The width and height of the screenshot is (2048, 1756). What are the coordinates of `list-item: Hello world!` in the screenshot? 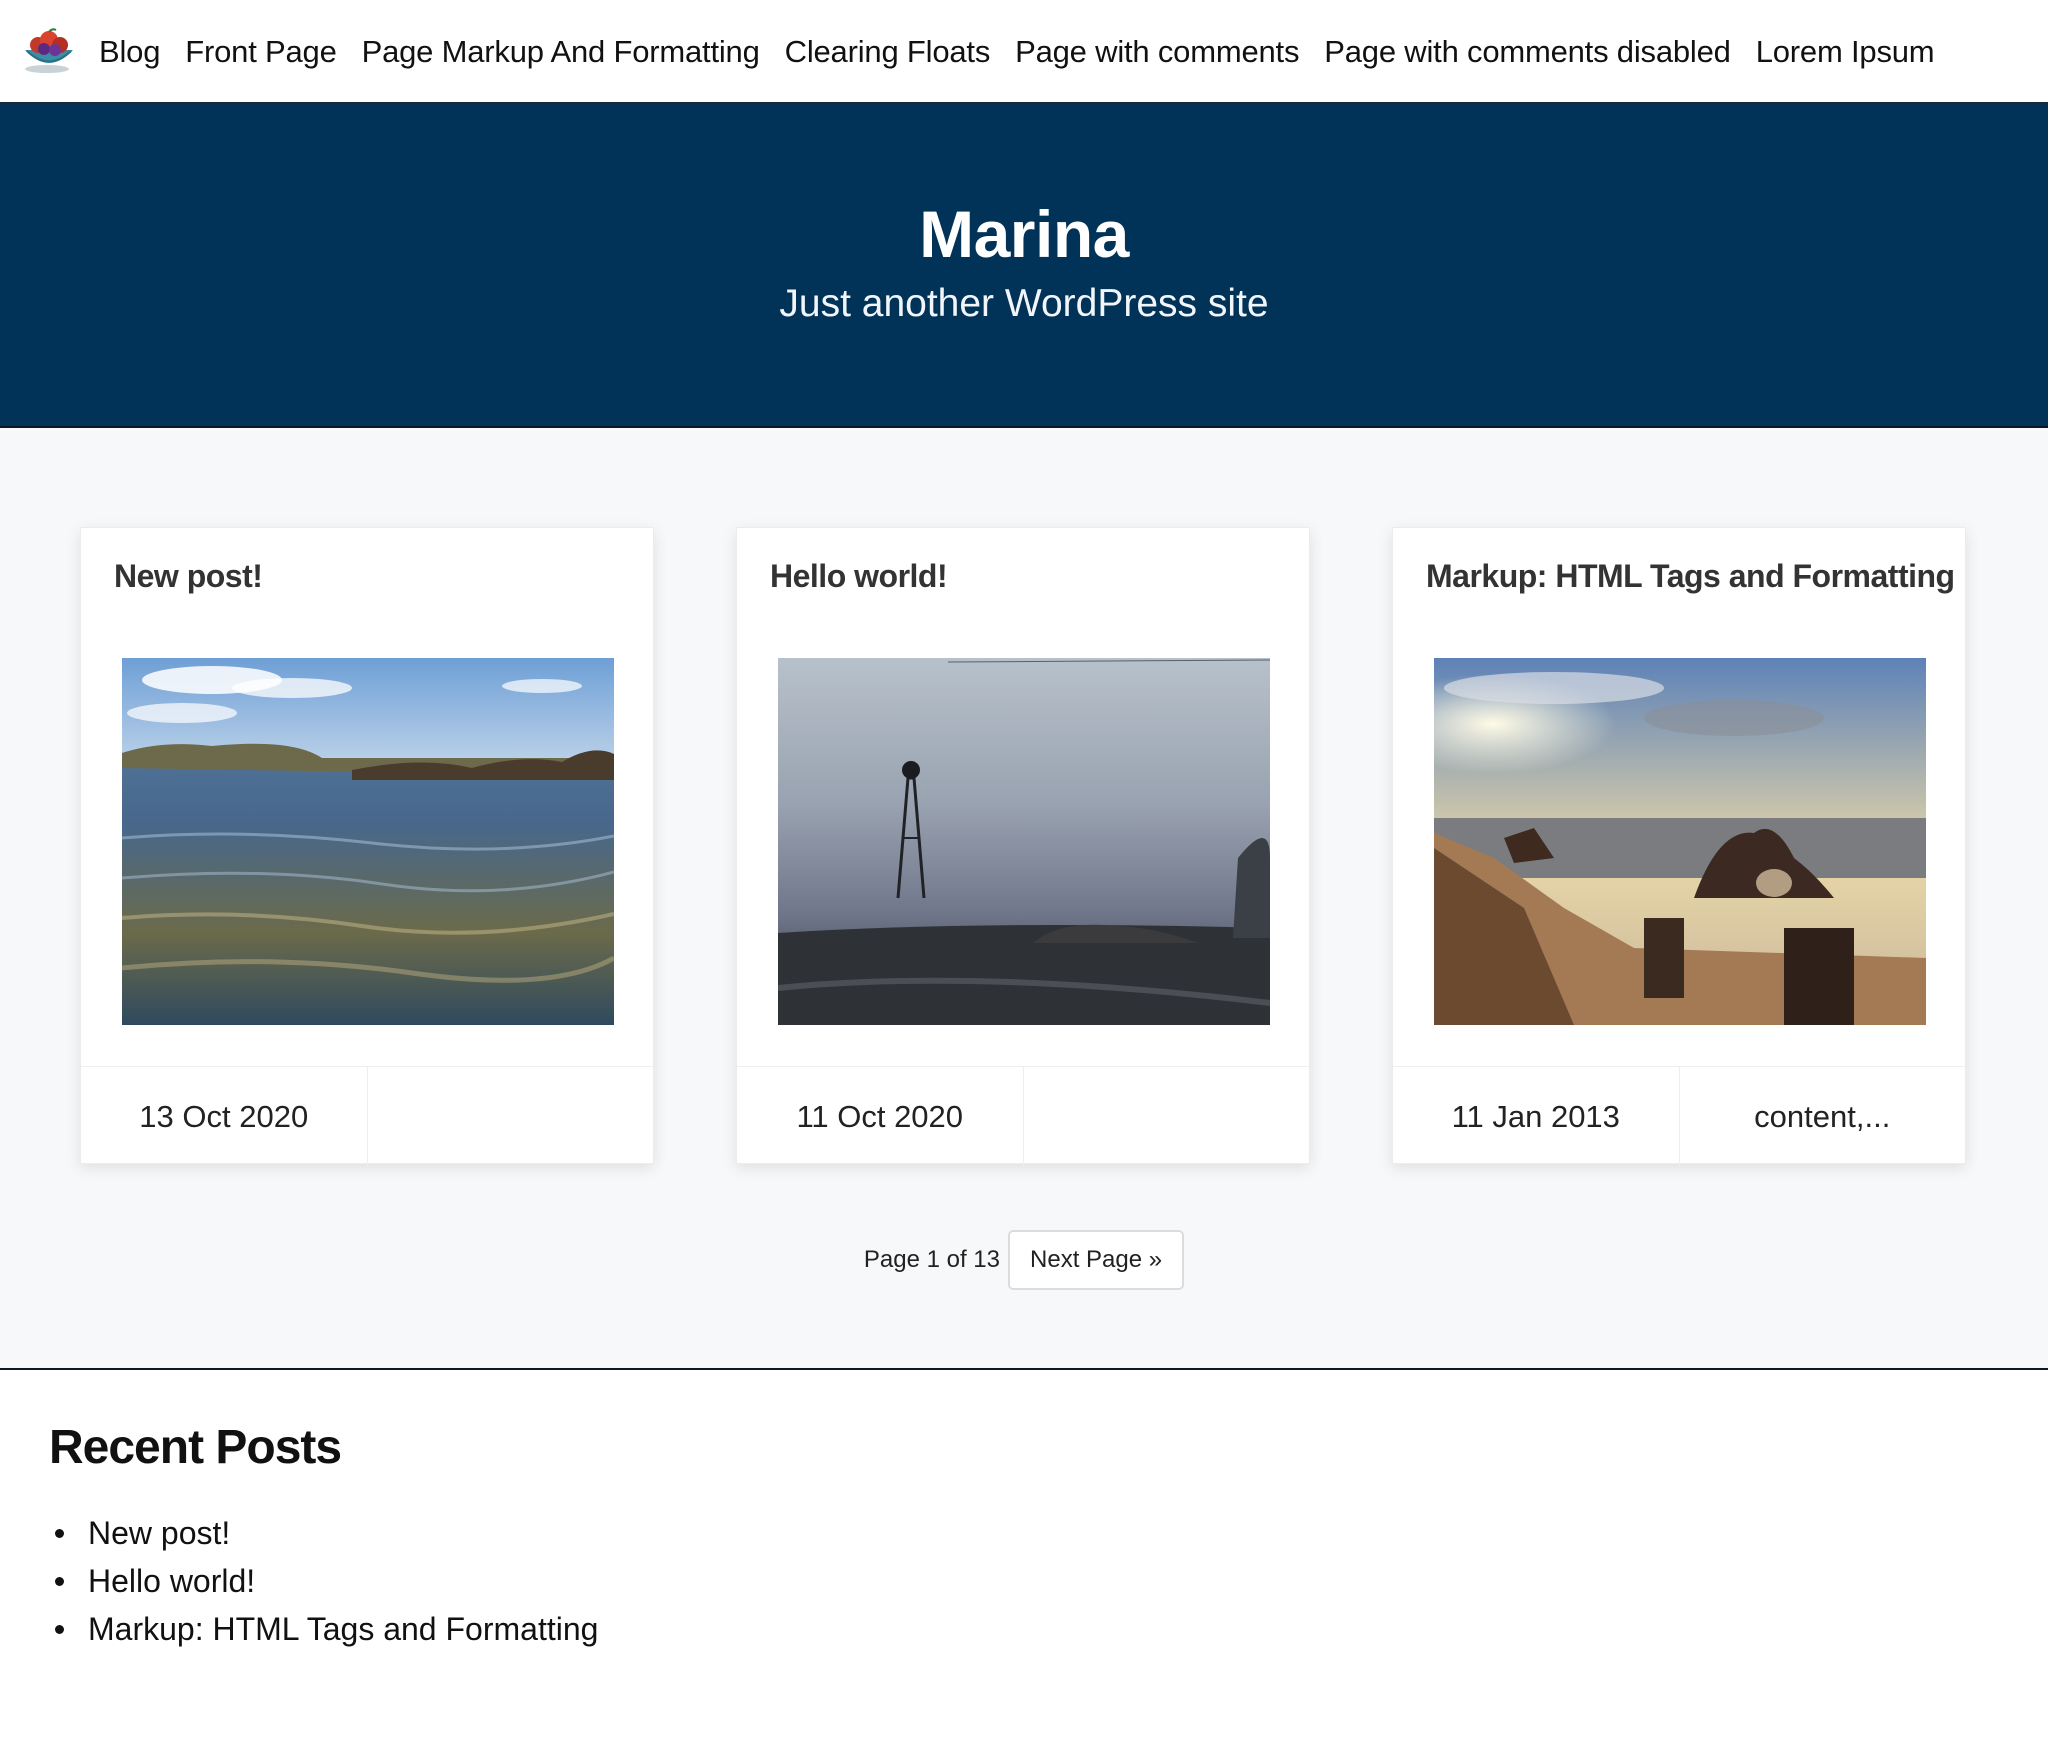 It's located at (326, 1581).